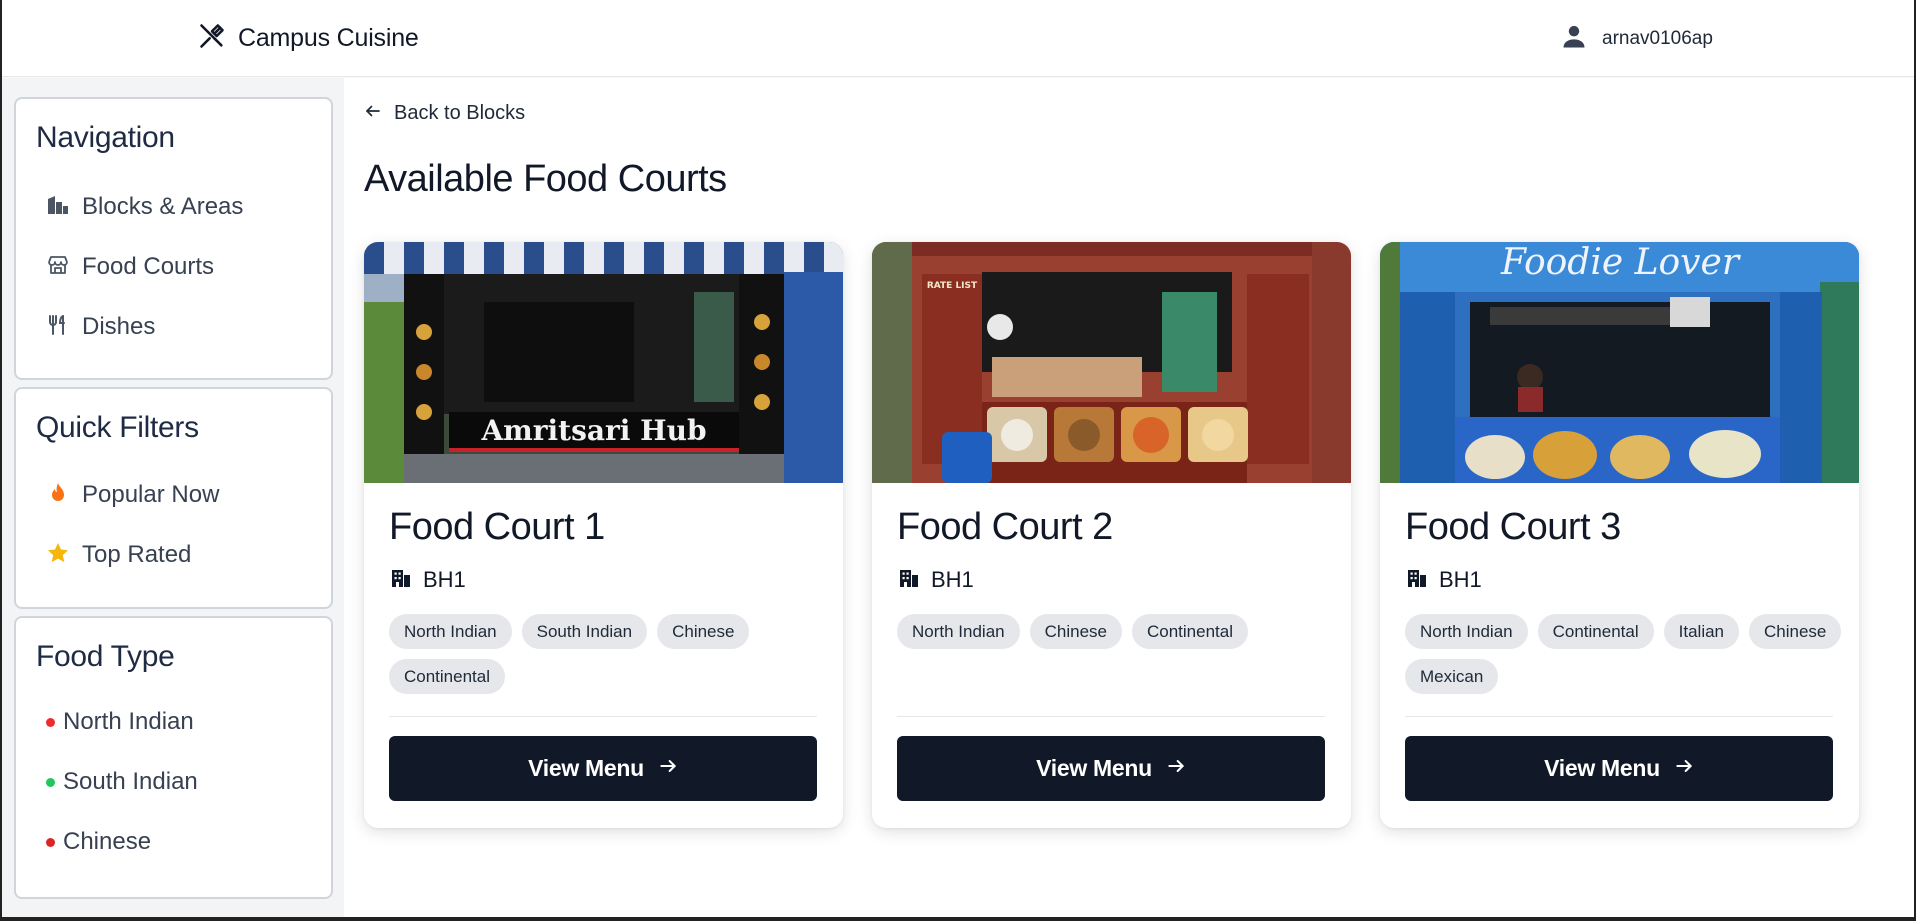  Describe the element at coordinates (130, 781) in the screenshot. I see `food-type-label: South Indian` at that location.